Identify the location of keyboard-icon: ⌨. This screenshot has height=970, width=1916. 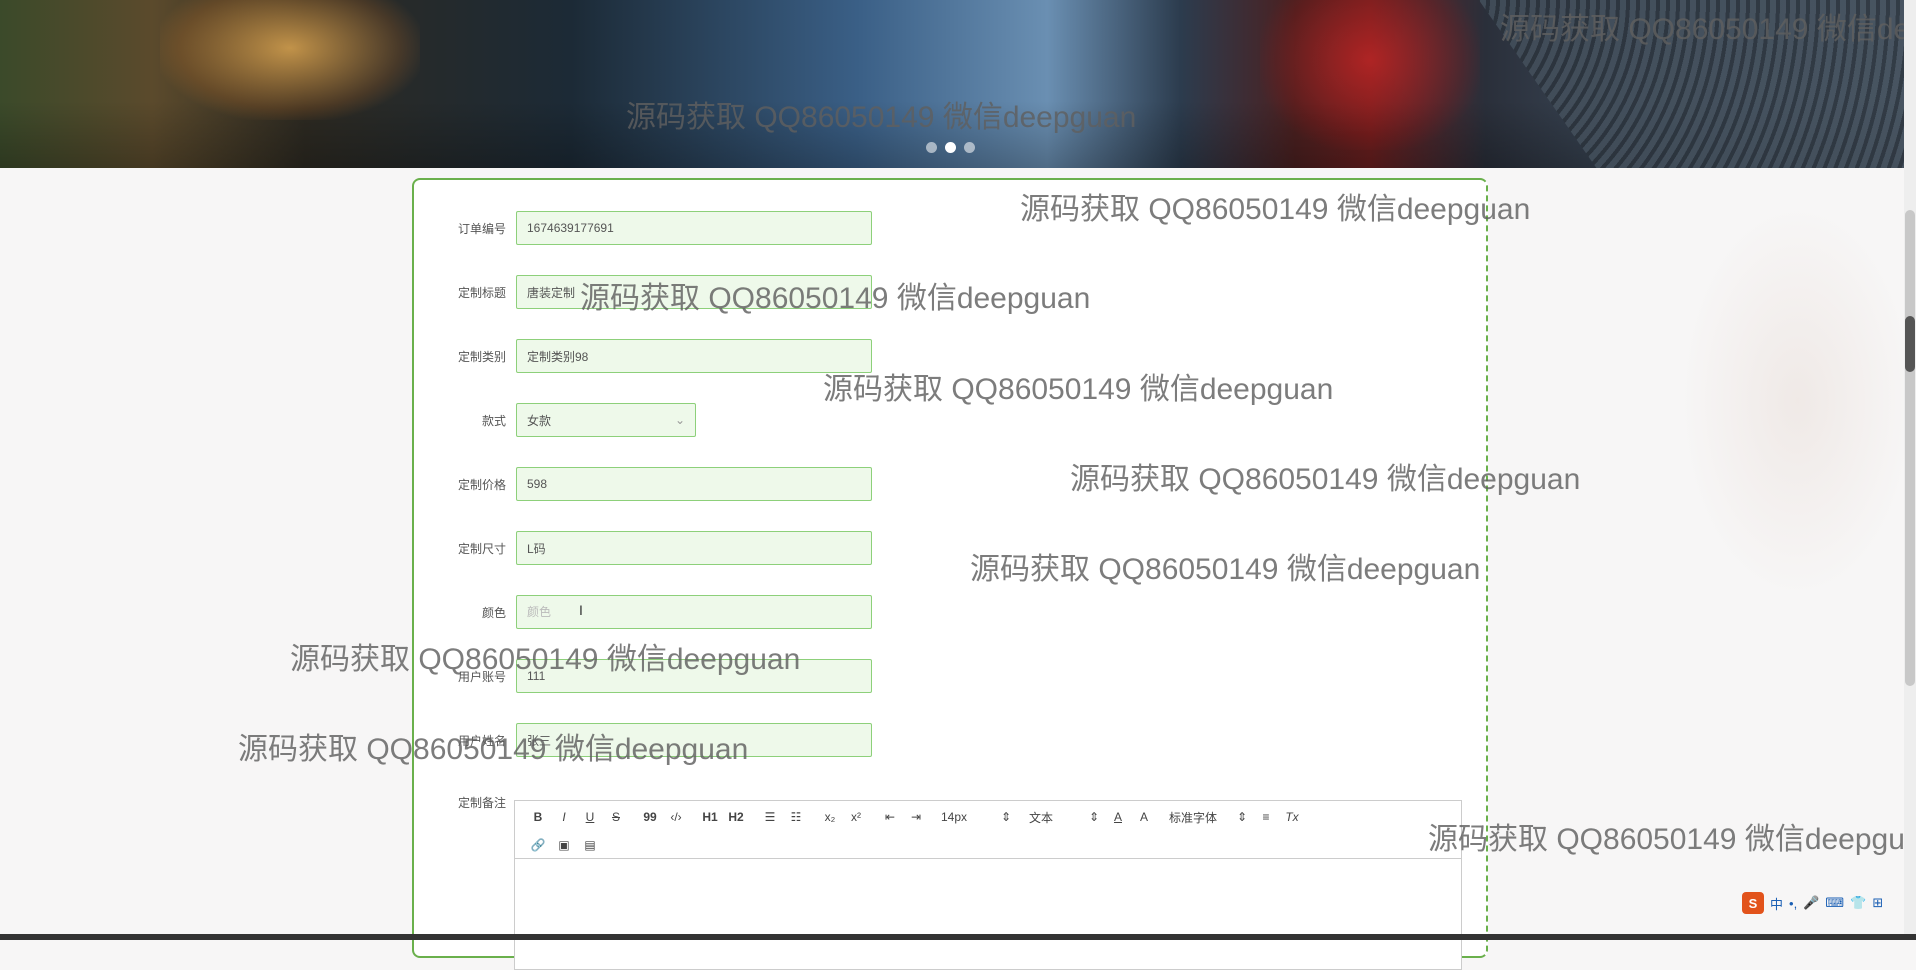
(1834, 903).